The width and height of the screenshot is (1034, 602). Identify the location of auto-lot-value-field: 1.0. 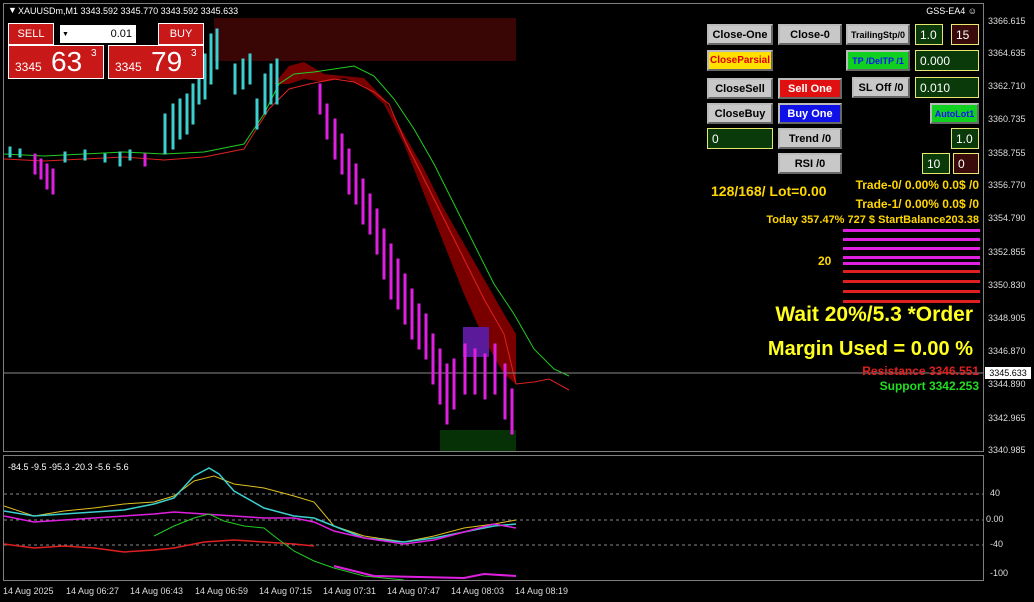
(965, 138).